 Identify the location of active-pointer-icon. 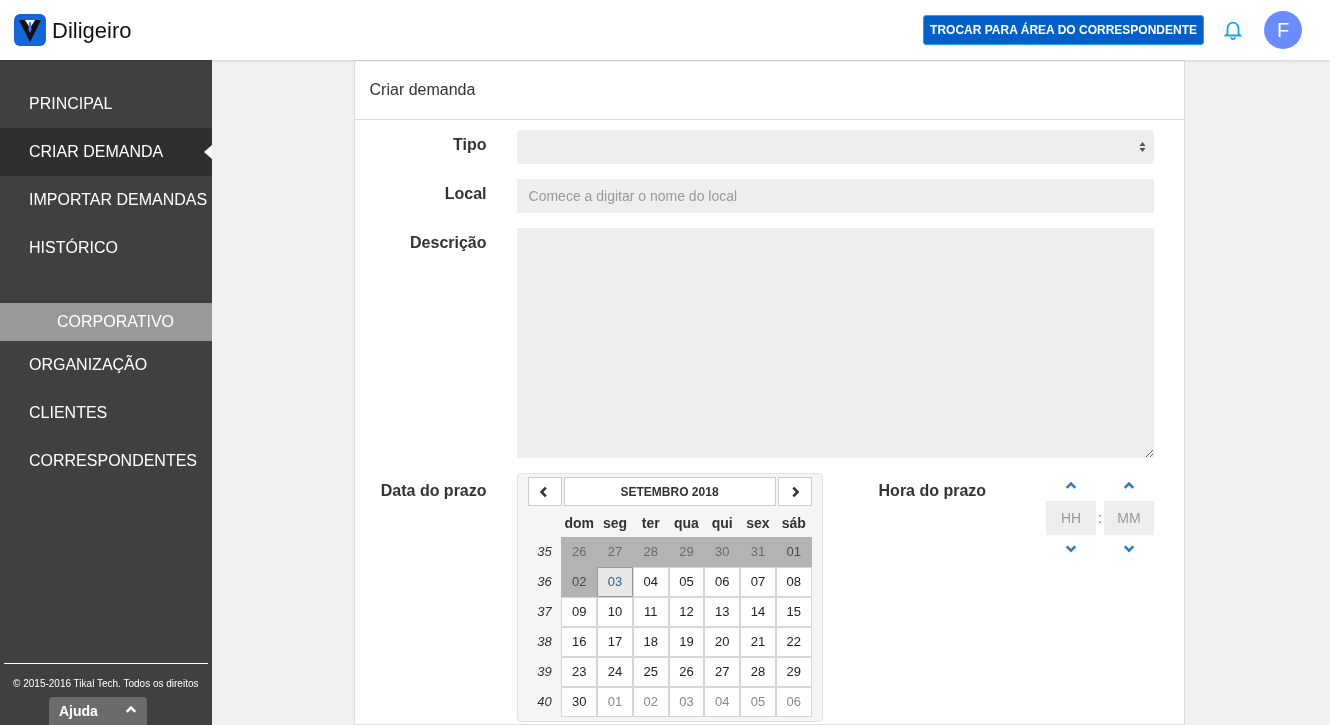
(207, 152).